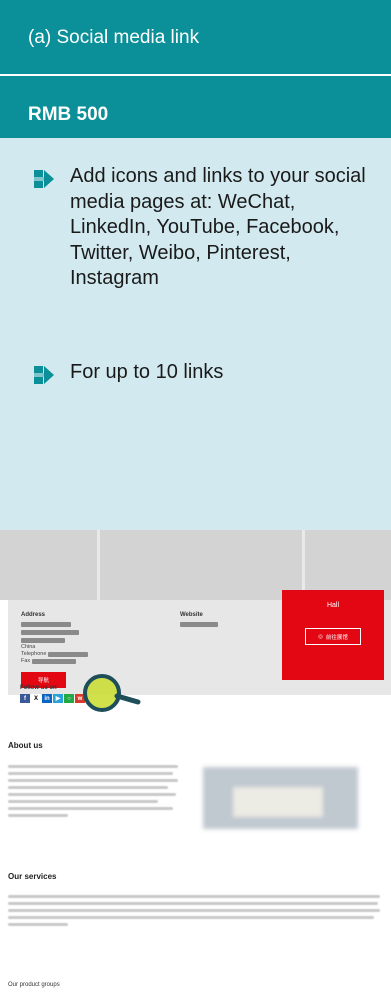 The height and width of the screenshot is (993, 391). What do you see at coordinates (69, 698) in the screenshot?
I see `wechat-icon: ○` at bounding box center [69, 698].